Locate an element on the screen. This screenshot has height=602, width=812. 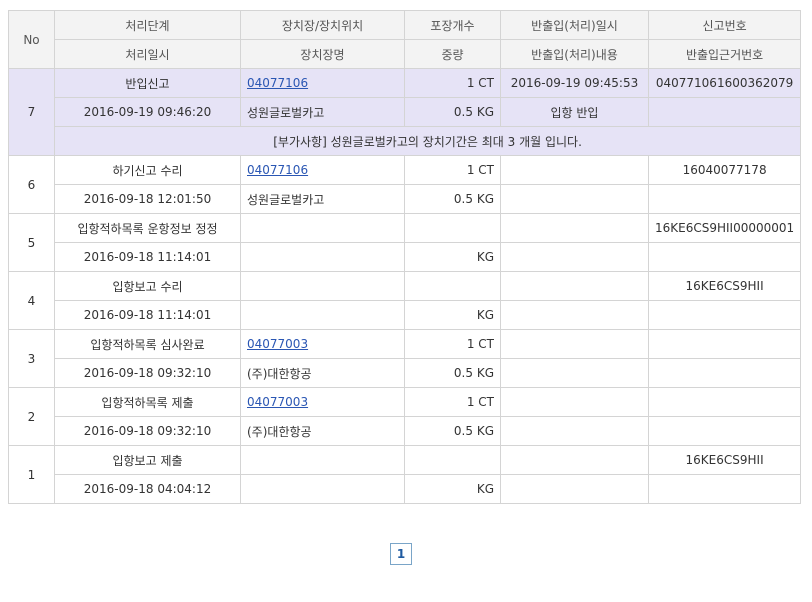
header-warehouse: 장치장명 is located at coordinates (322, 54).